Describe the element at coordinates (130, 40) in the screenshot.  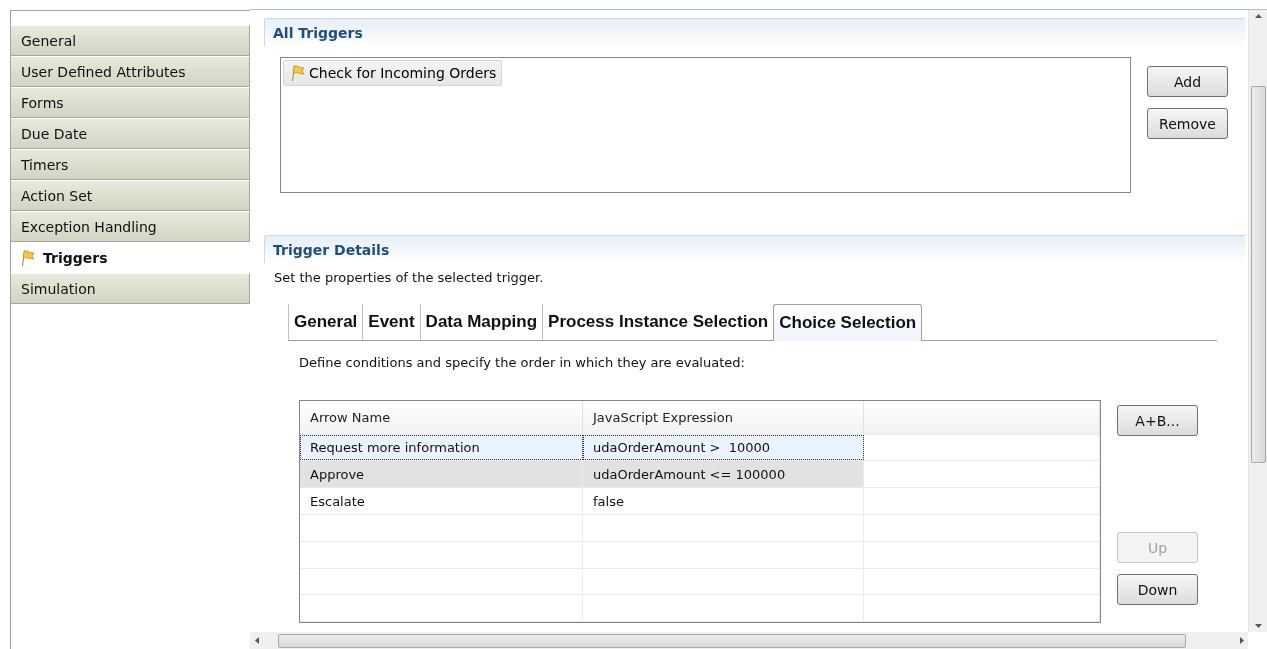
I see `sidebar-item: General` at that location.